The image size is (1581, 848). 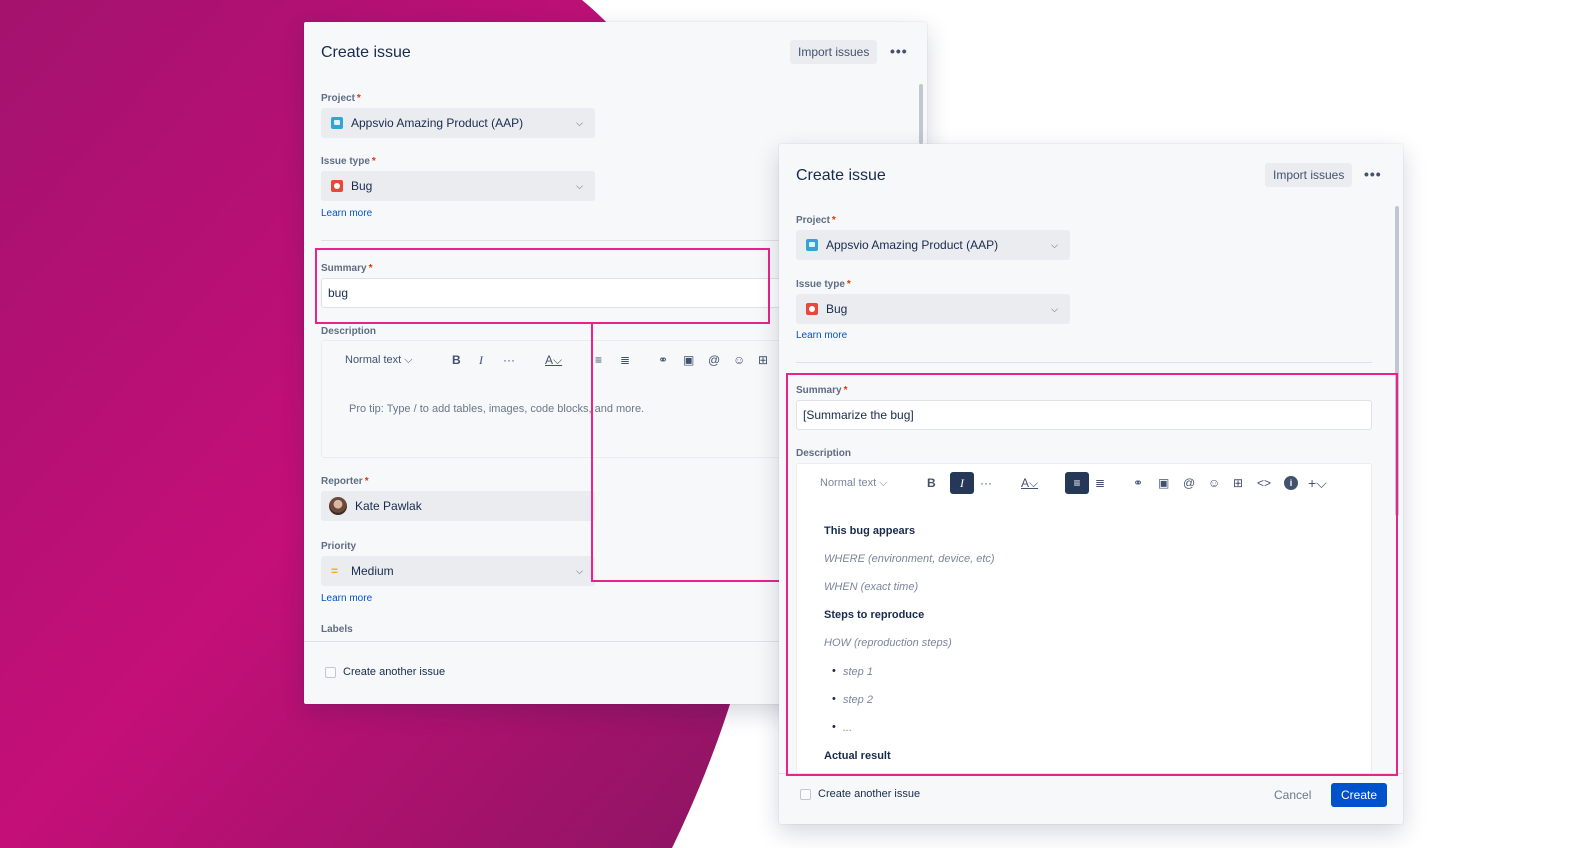 I want to click on priority-medium-icon: =, so click(x=335, y=571).